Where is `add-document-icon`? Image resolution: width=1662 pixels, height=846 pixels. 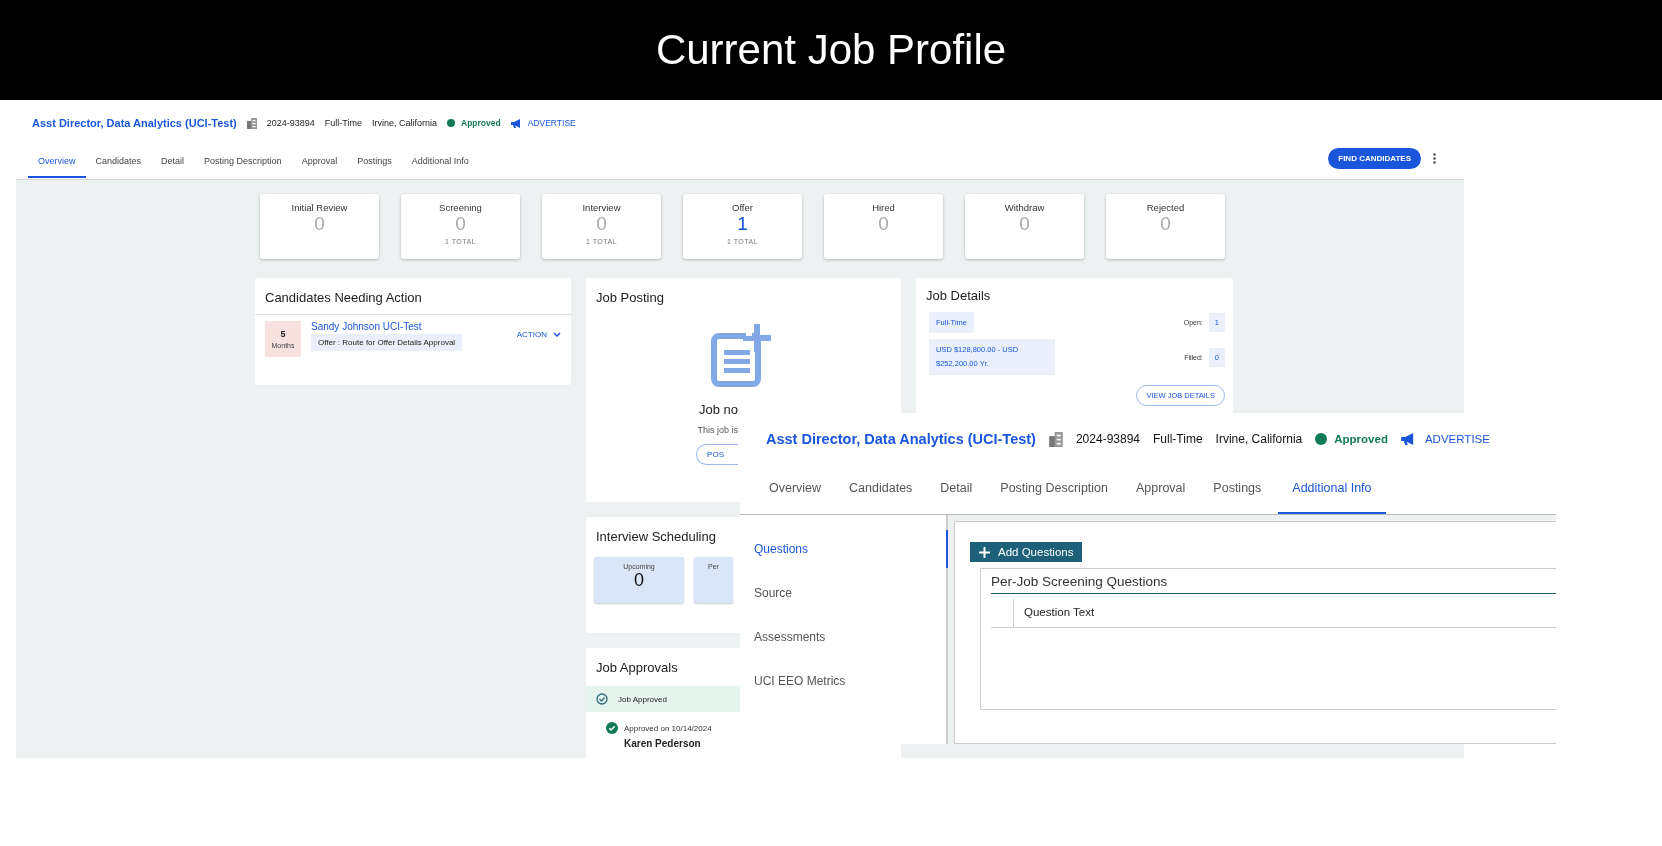
add-document-icon is located at coordinates (742, 356).